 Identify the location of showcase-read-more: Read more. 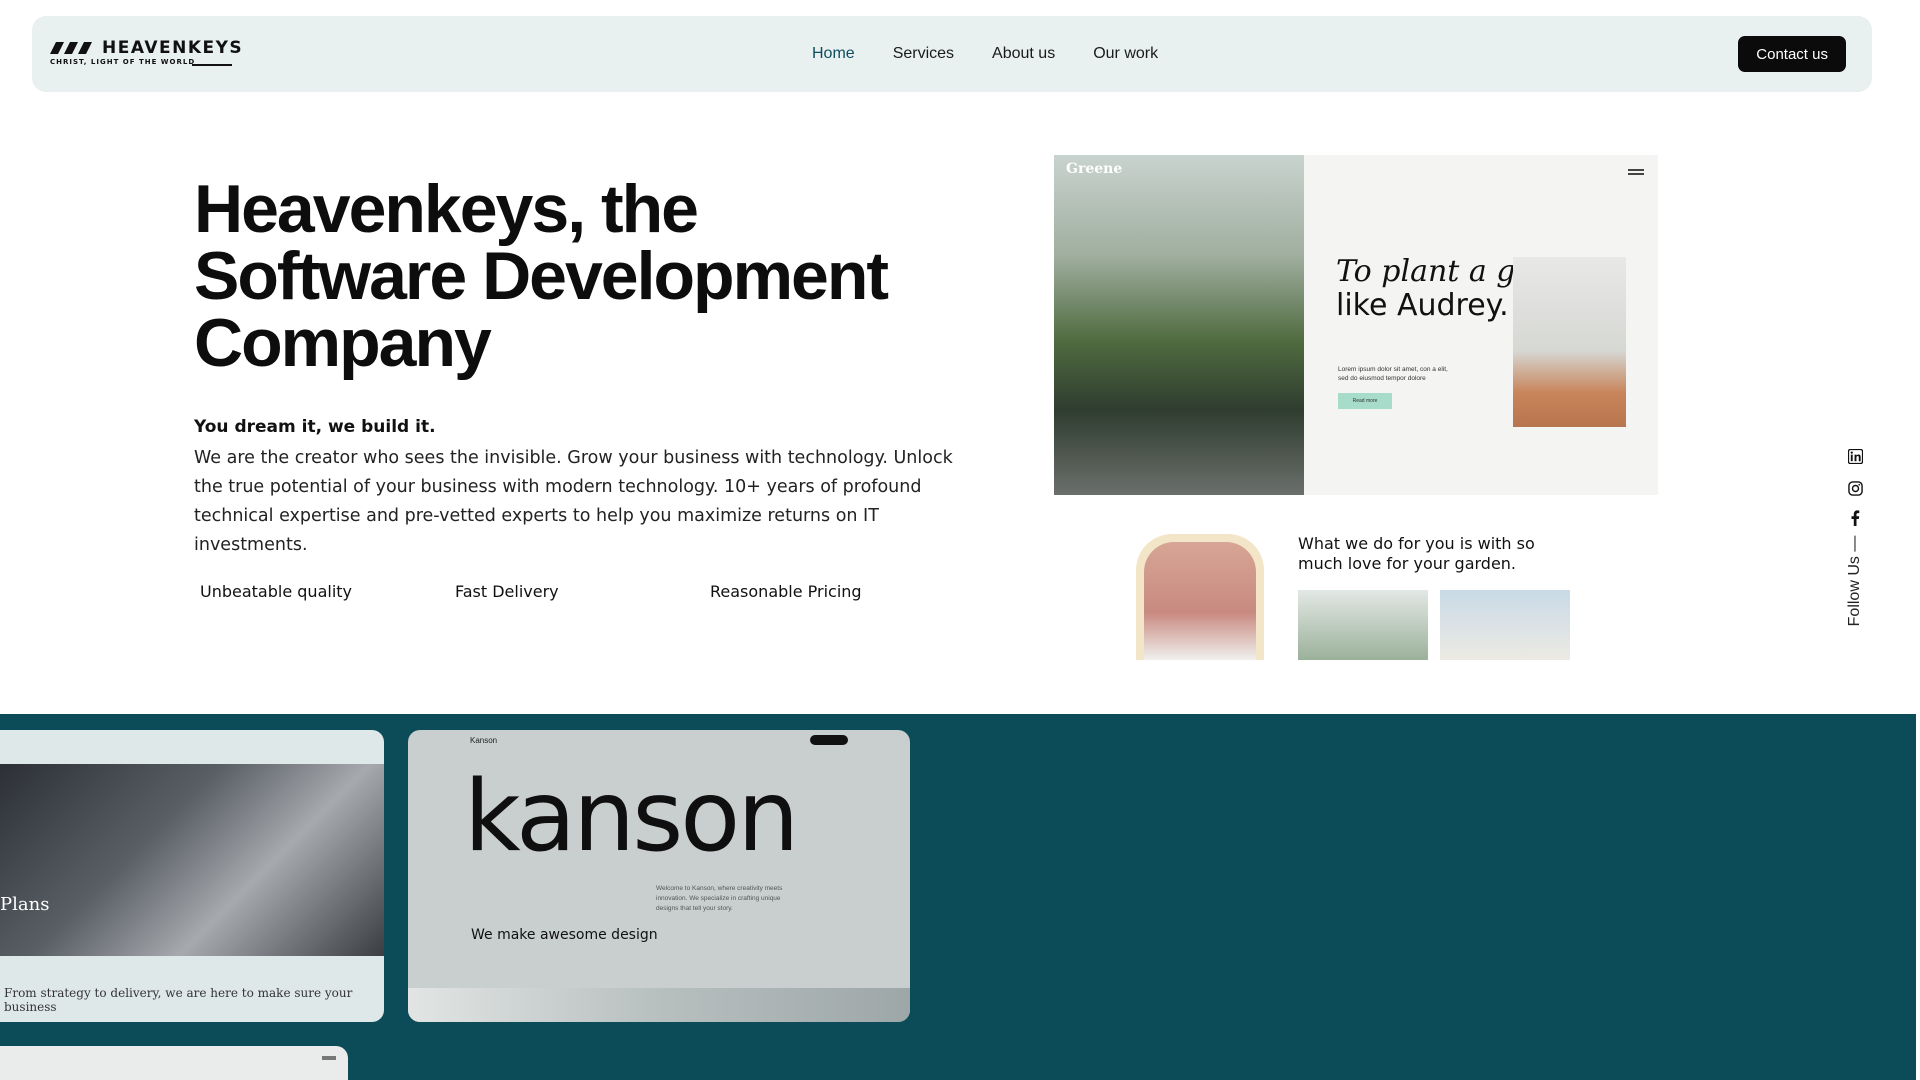
(1365, 401).